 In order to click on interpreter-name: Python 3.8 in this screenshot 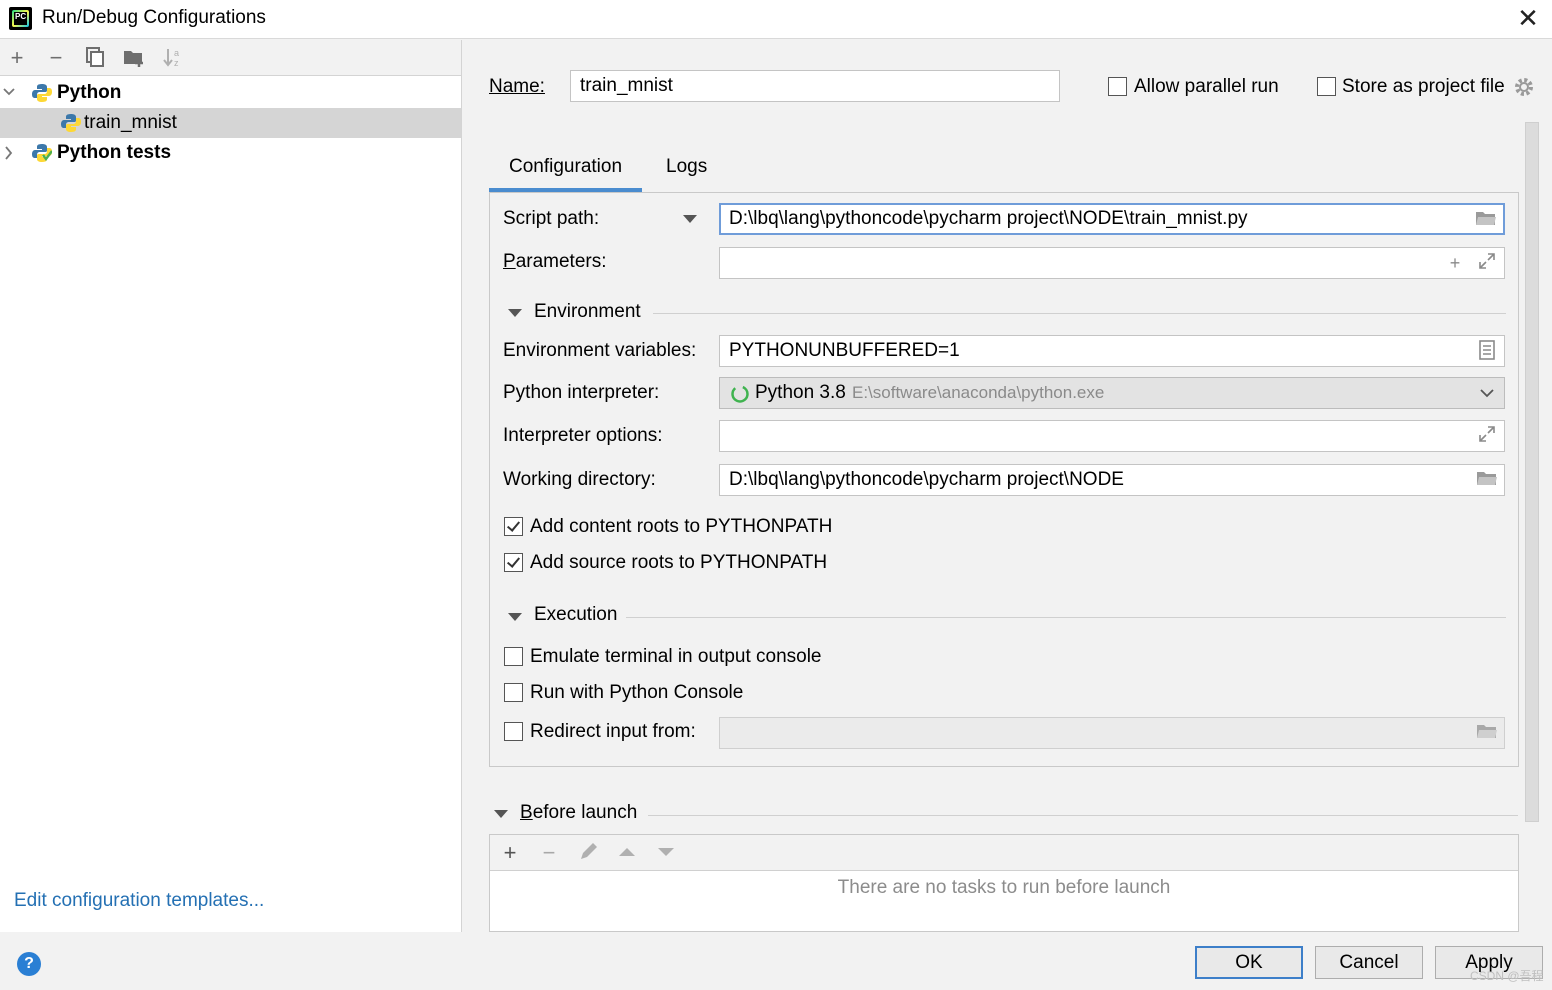, I will do `click(800, 392)`.